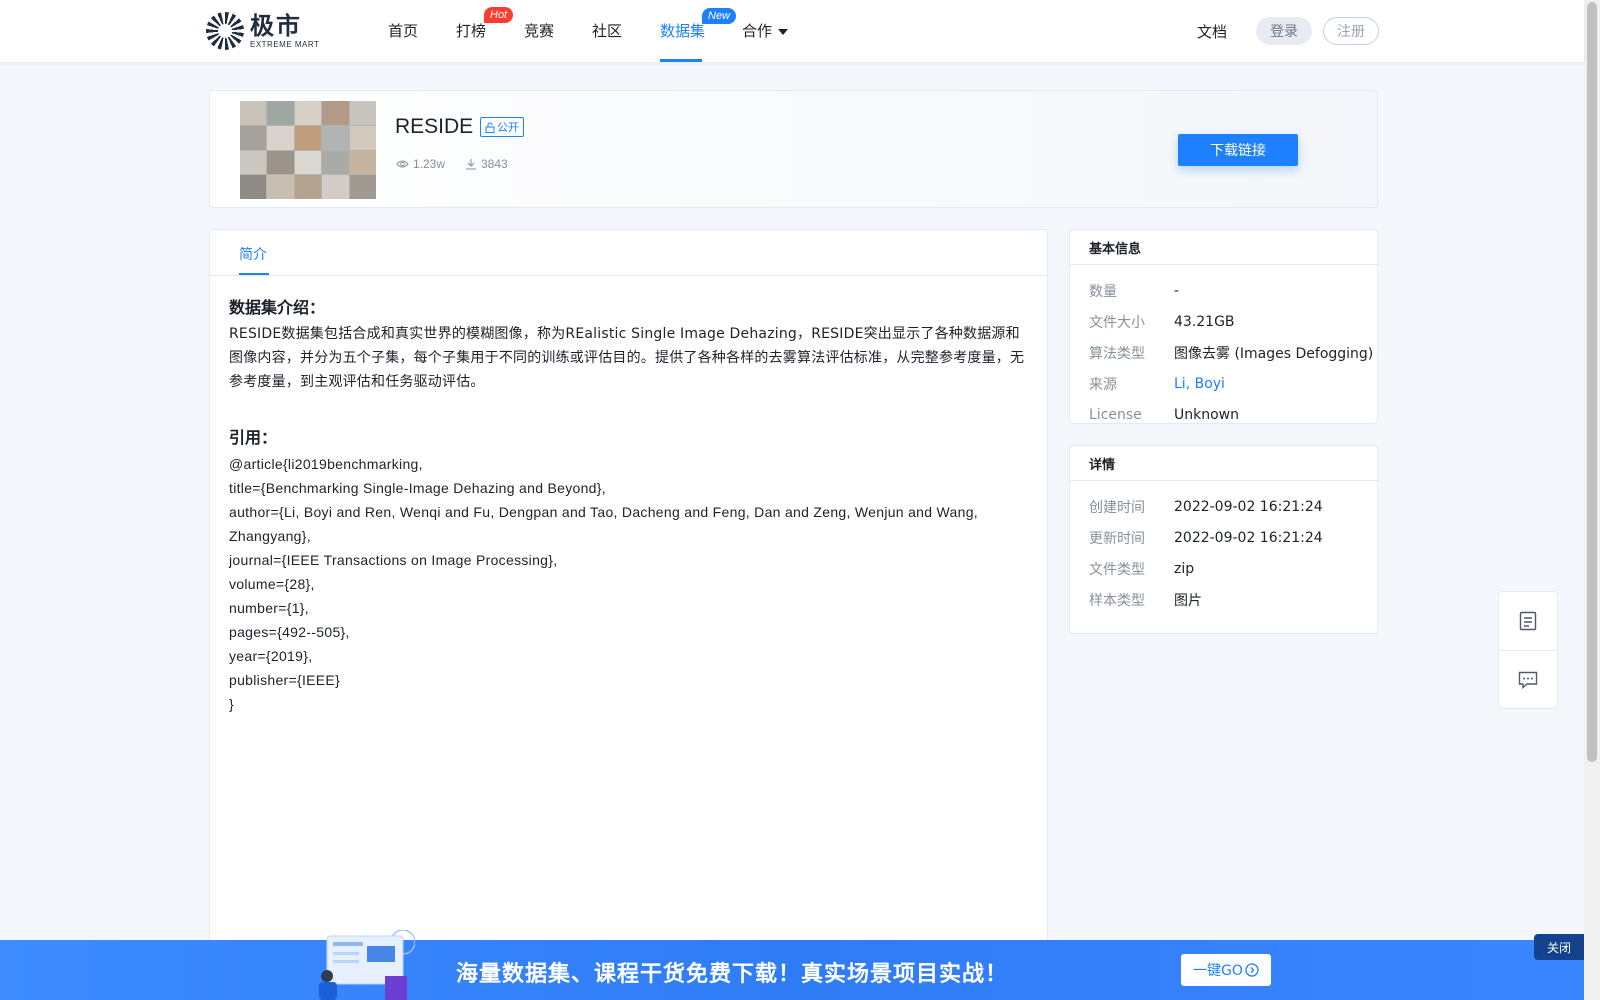  I want to click on info-value: Unknown, so click(1206, 414).